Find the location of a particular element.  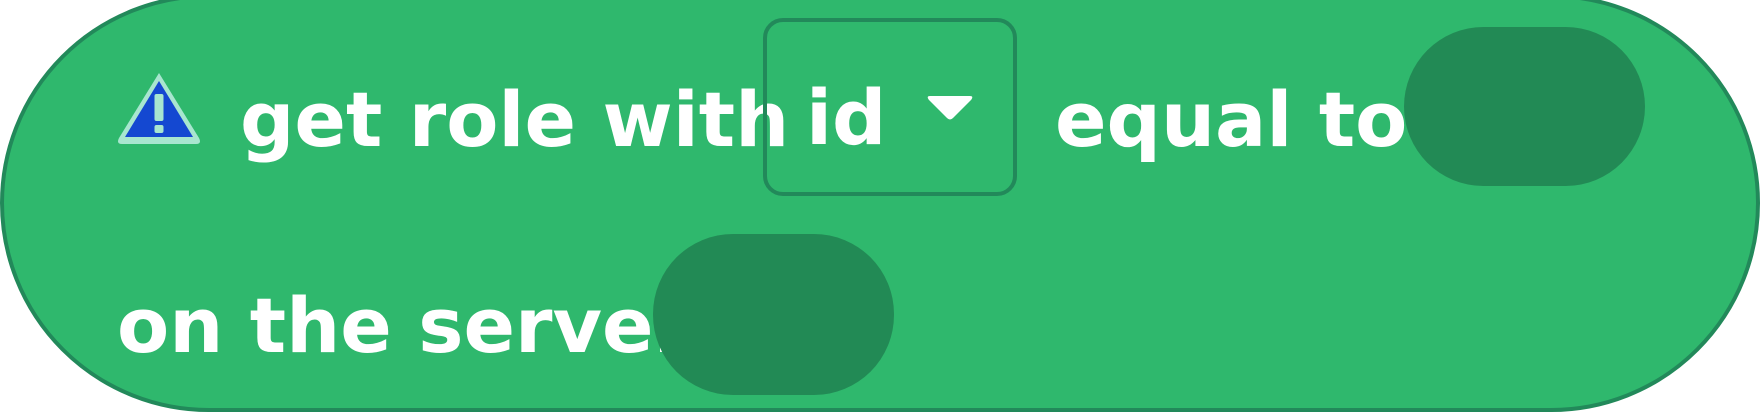

warning-triangle-icon is located at coordinates (159, 109).